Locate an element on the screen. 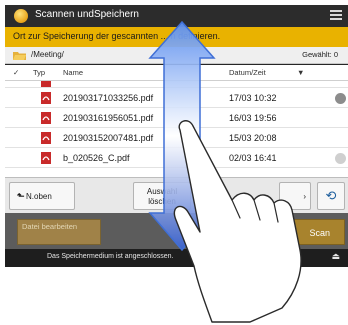 This screenshot has height=325, width=348. title-bar: Scannen undSpeichern is located at coordinates (176, 16).